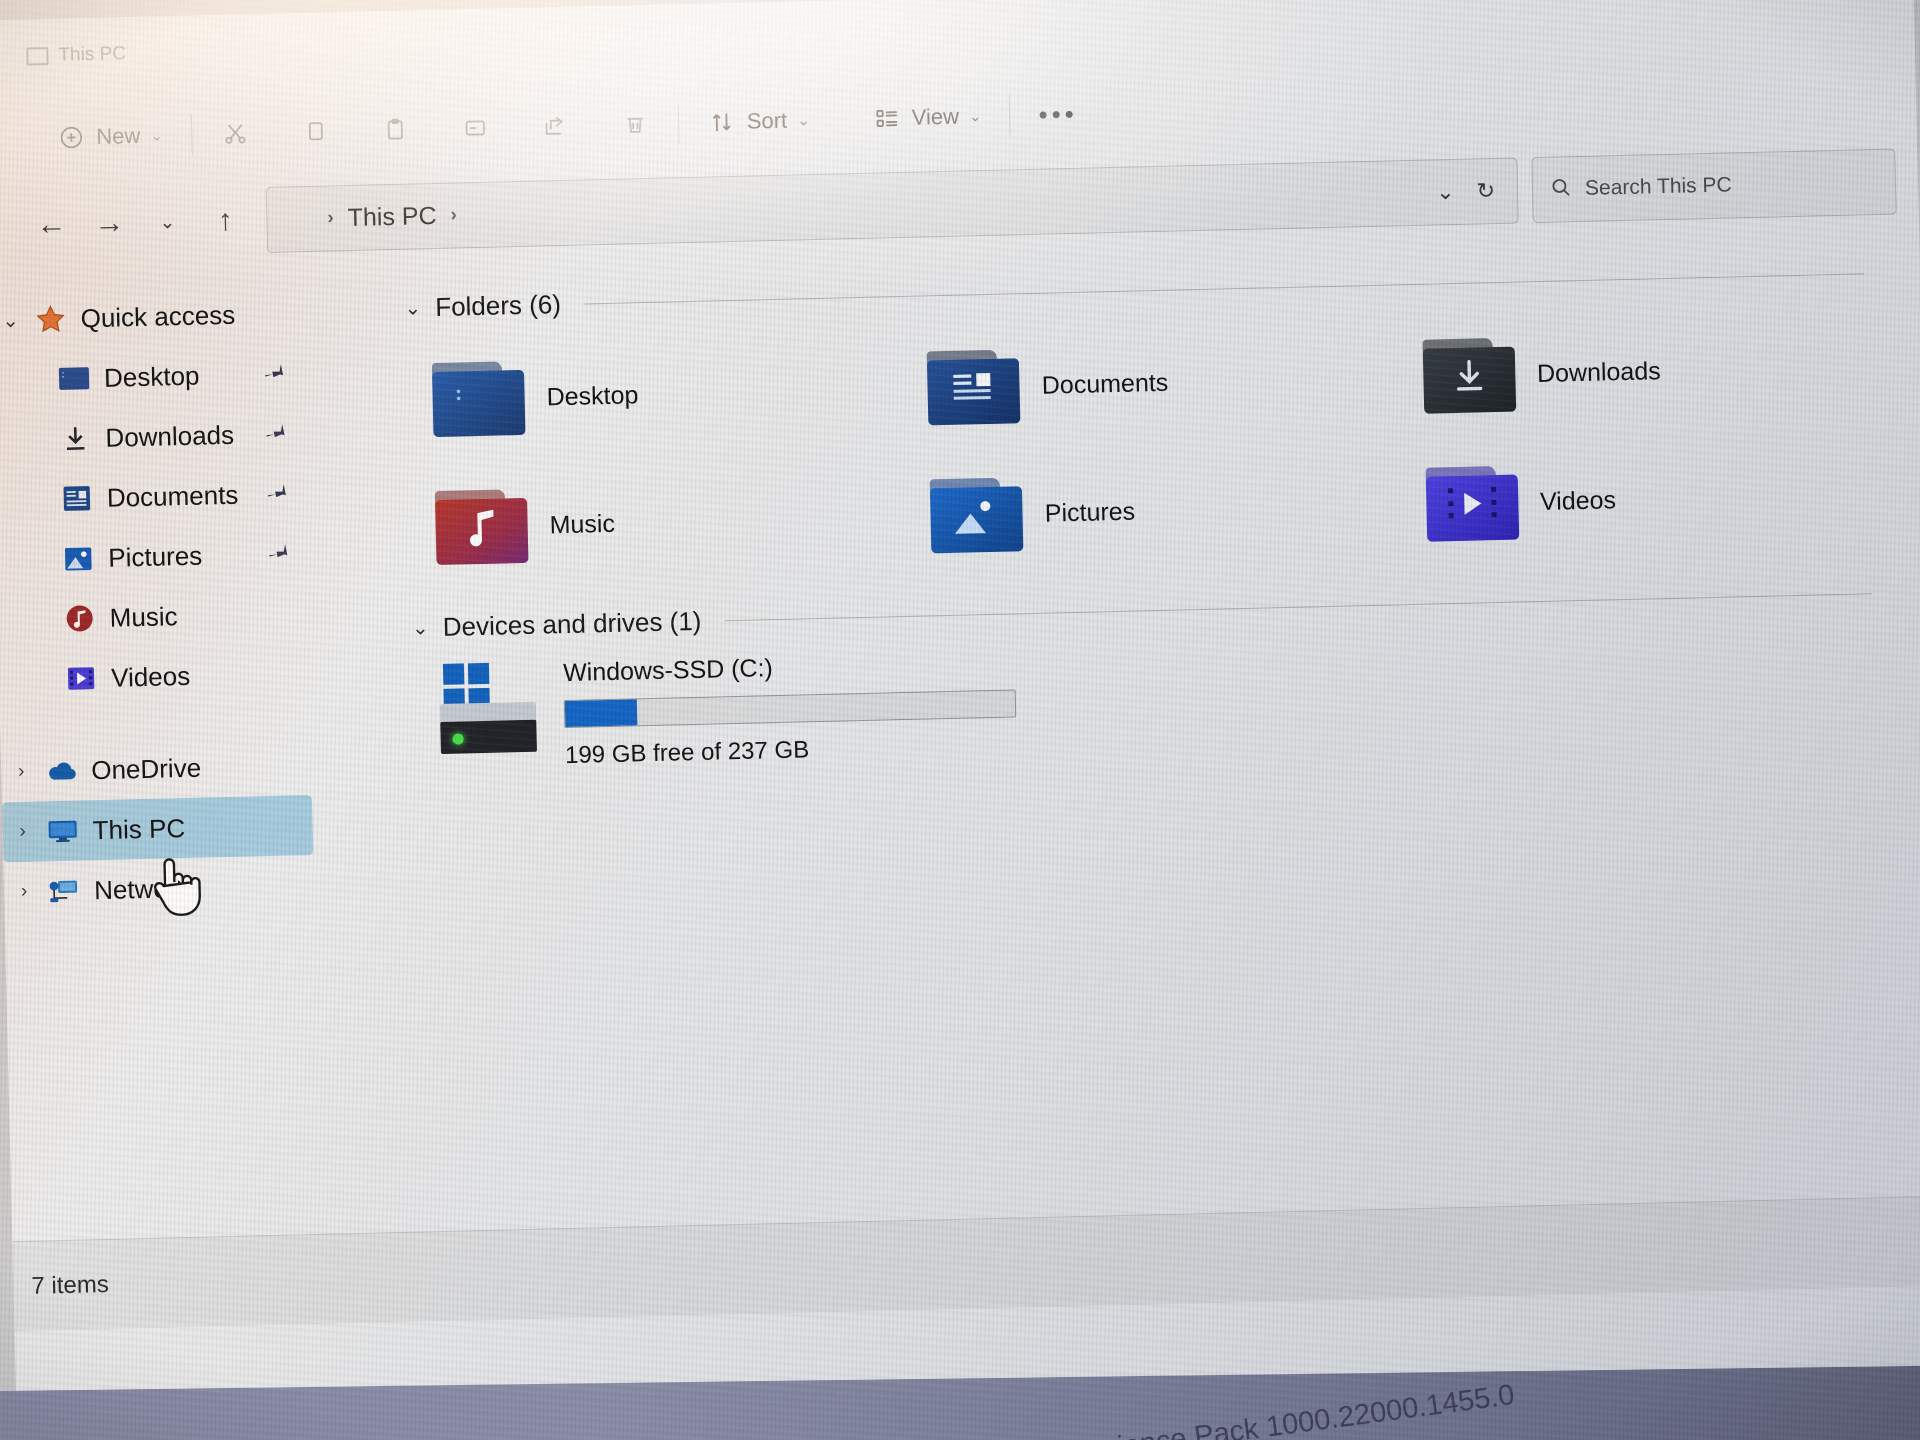 The height and width of the screenshot is (1440, 1920). What do you see at coordinates (143, 616) in the screenshot?
I see `sidebar-item-label: Music` at bounding box center [143, 616].